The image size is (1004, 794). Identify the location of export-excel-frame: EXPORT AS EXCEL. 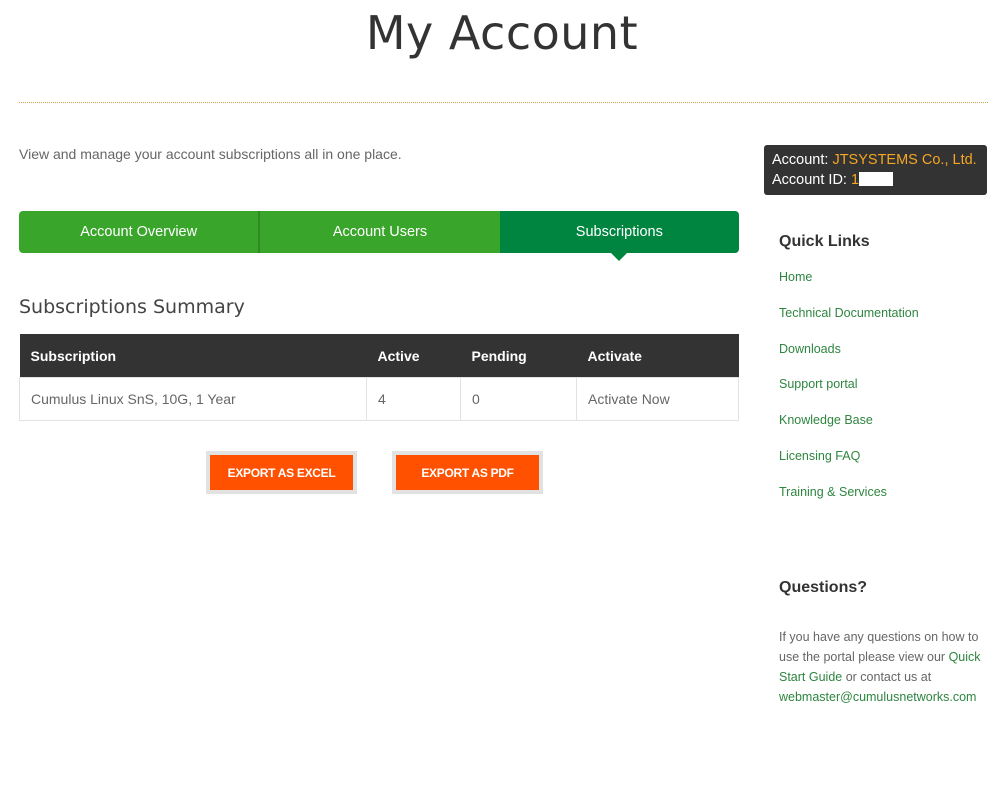
(281, 472).